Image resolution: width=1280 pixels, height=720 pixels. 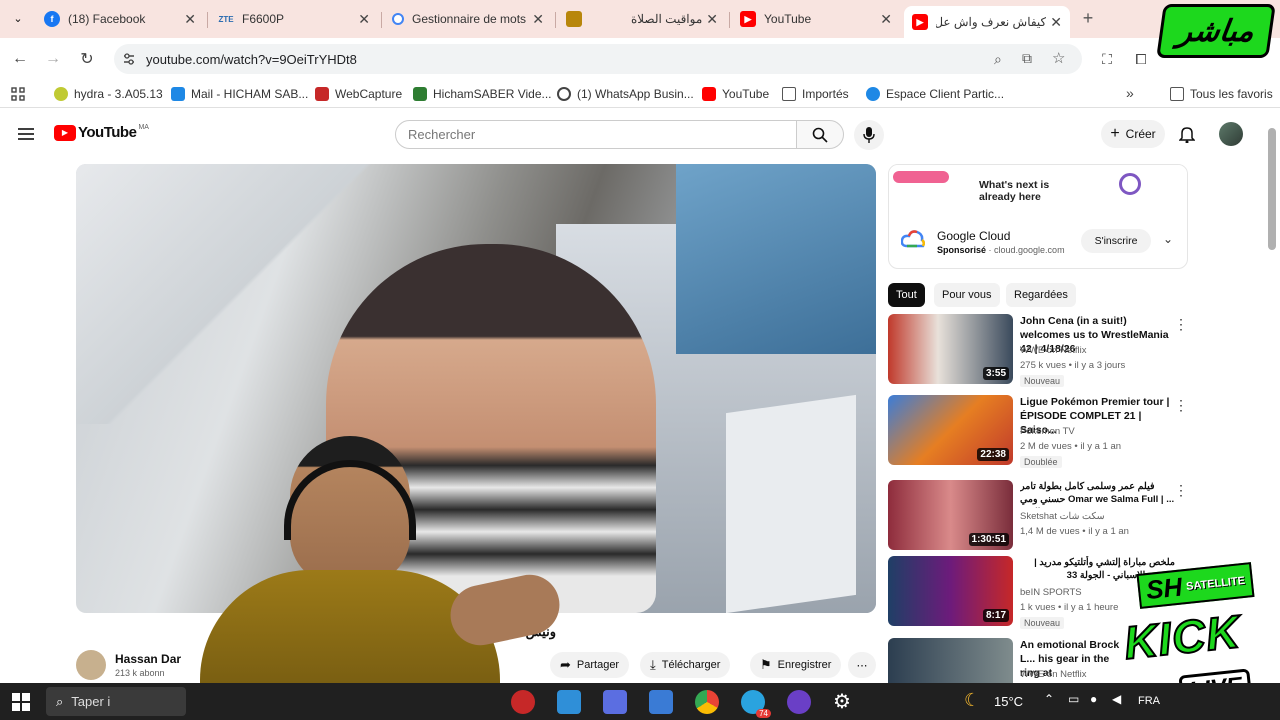 What do you see at coordinates (294, 19) in the screenshot?
I see `tab-f6600p: ZTE F6600P ✕` at bounding box center [294, 19].